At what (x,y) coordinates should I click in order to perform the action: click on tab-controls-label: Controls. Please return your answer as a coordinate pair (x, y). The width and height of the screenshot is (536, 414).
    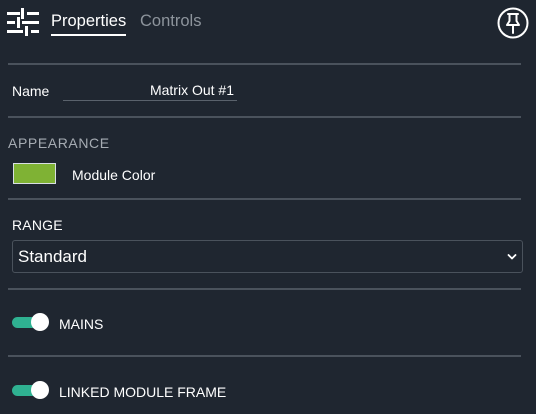
    Looking at the image, I should click on (171, 21).